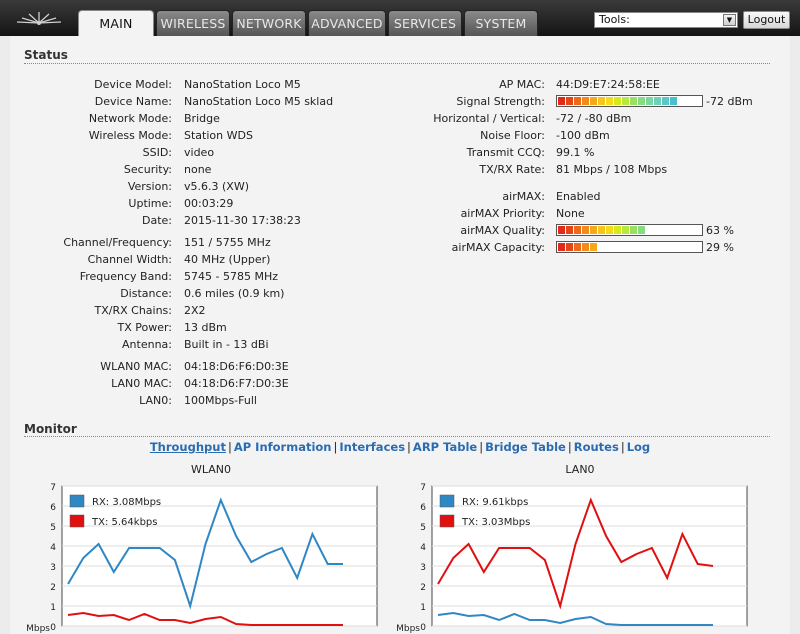  What do you see at coordinates (124, 522) in the screenshot?
I see `wlan0-legend-label: TX: 5.64kbps` at bounding box center [124, 522].